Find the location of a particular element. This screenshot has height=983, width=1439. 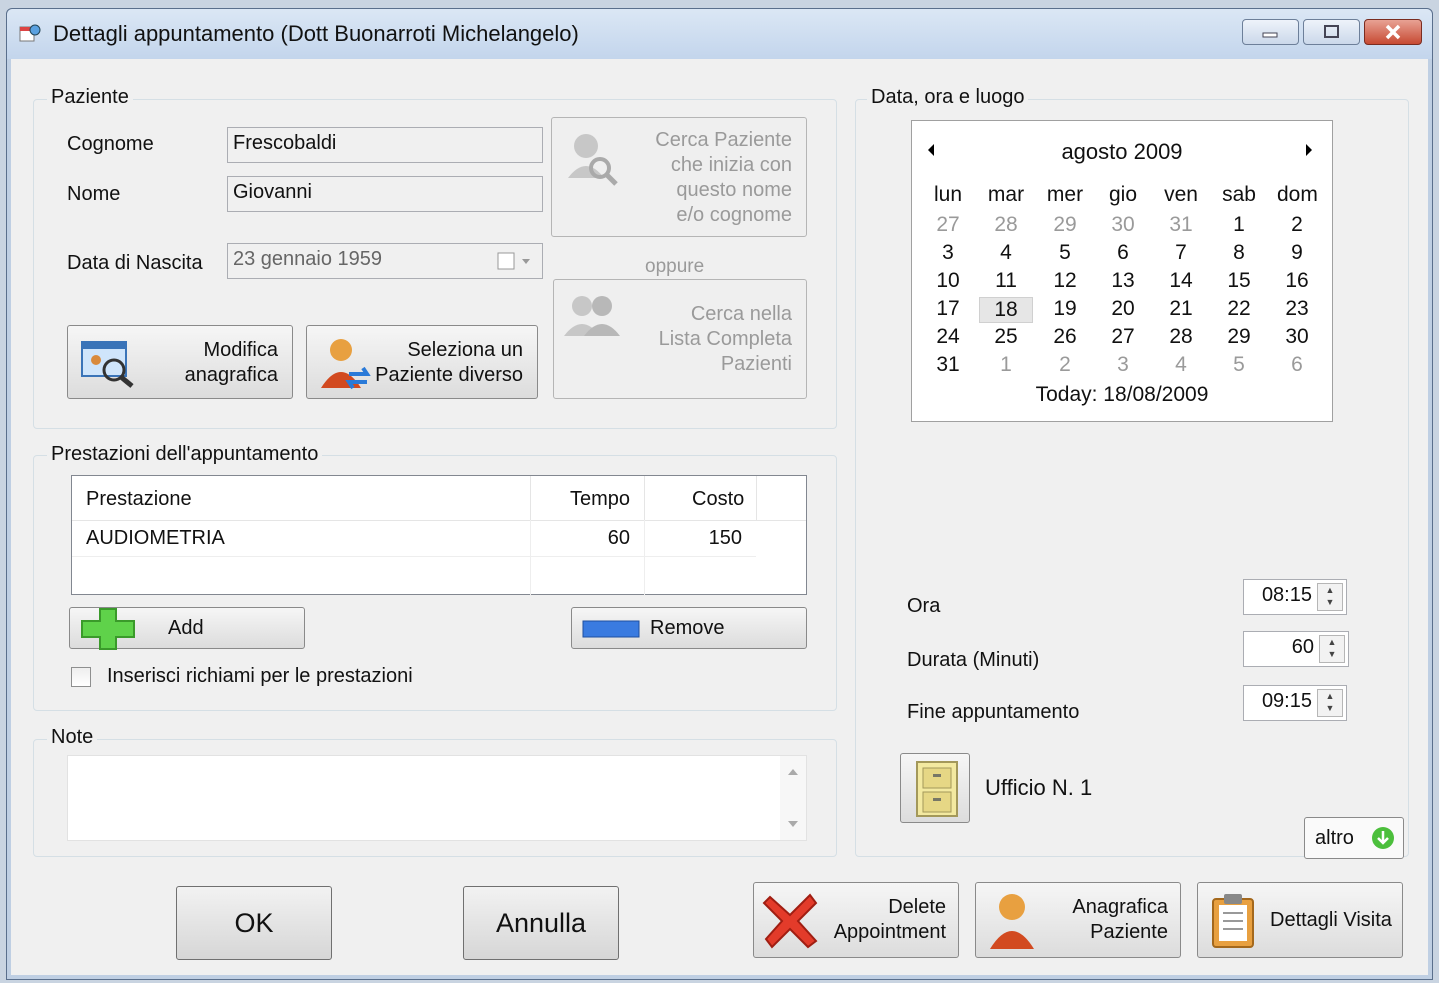

durata-spin-arrows: ▲ ▼ is located at coordinates (1332, 649).